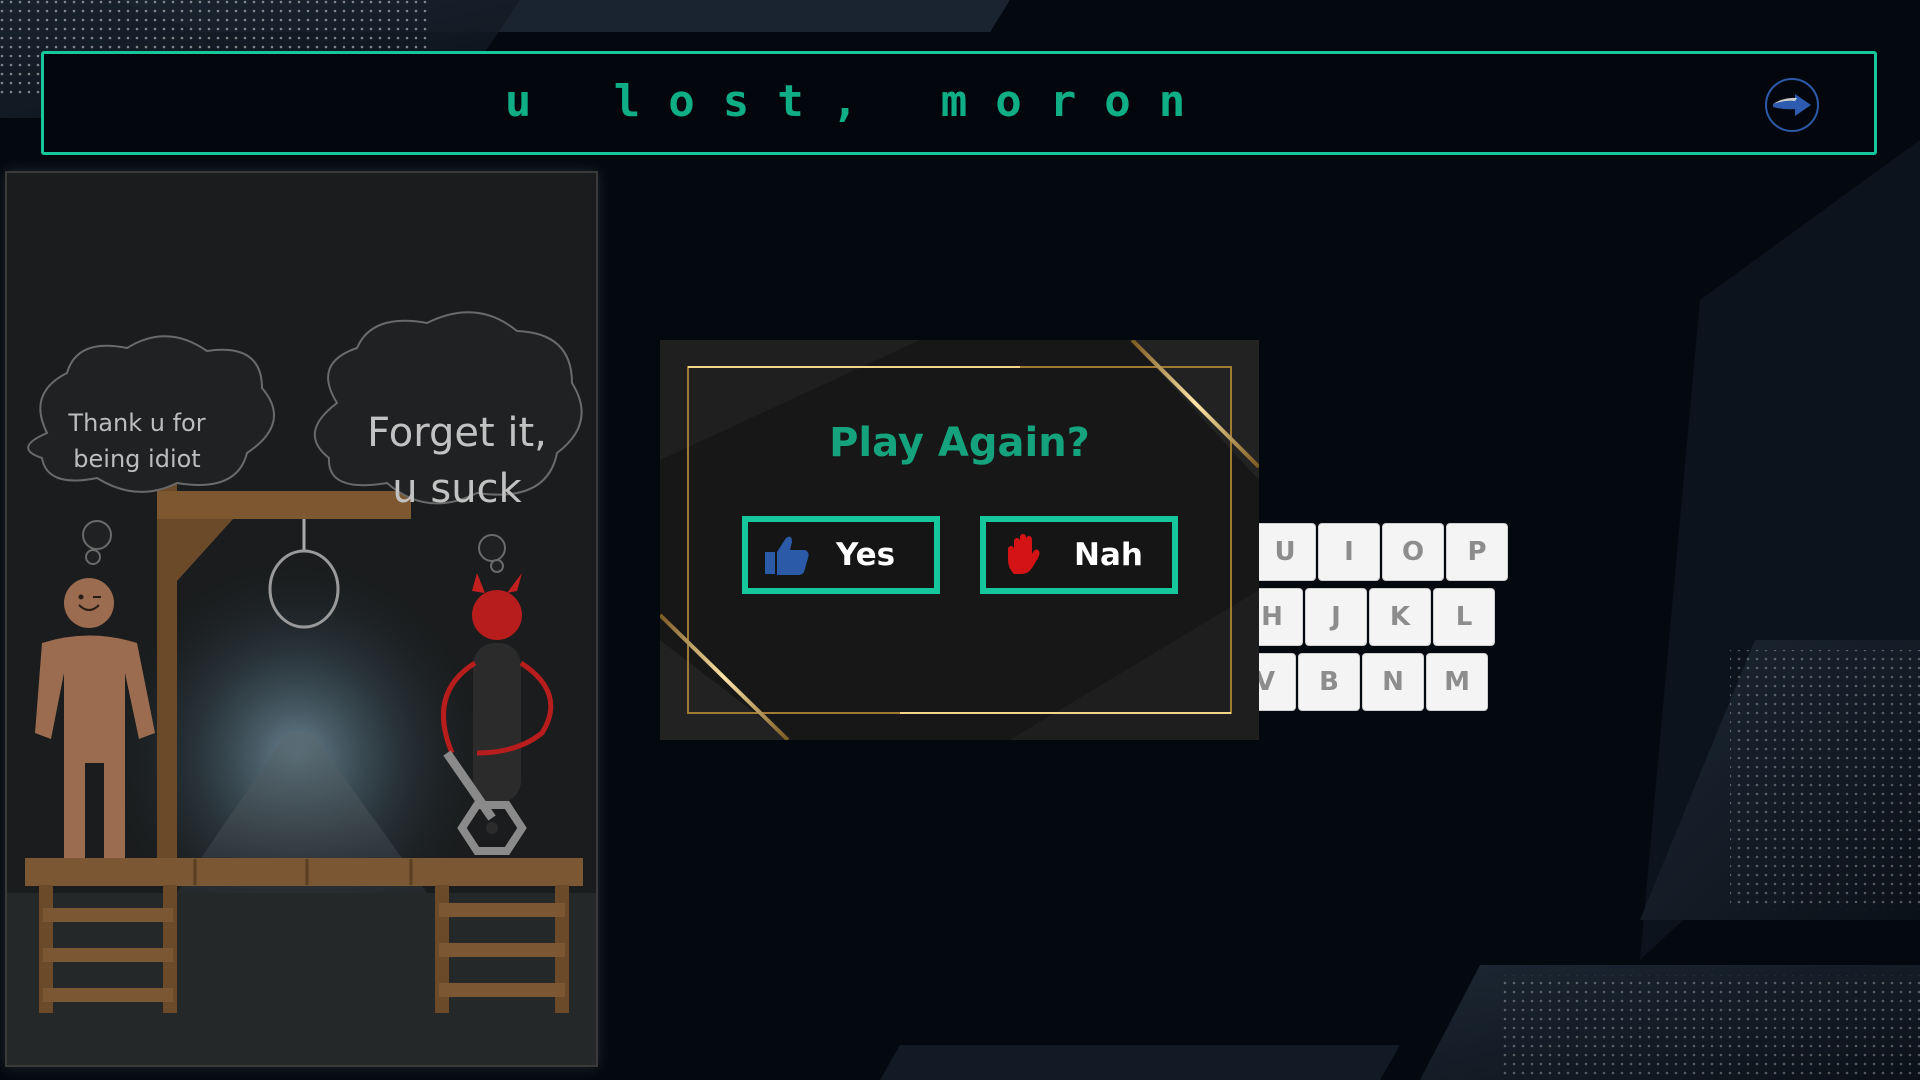 The width and height of the screenshot is (1920, 1080). Describe the element at coordinates (1285, 552) in the screenshot. I see `key: U` at that location.